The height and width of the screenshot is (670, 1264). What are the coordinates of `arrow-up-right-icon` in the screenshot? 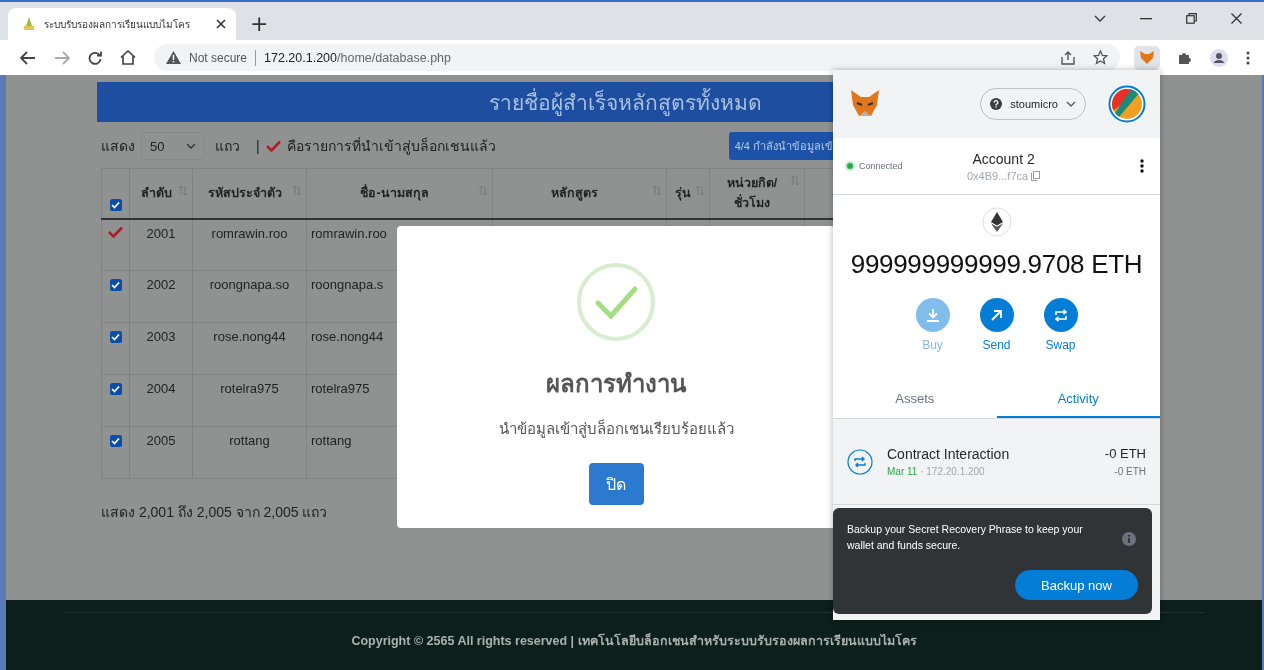 It's located at (996, 315).